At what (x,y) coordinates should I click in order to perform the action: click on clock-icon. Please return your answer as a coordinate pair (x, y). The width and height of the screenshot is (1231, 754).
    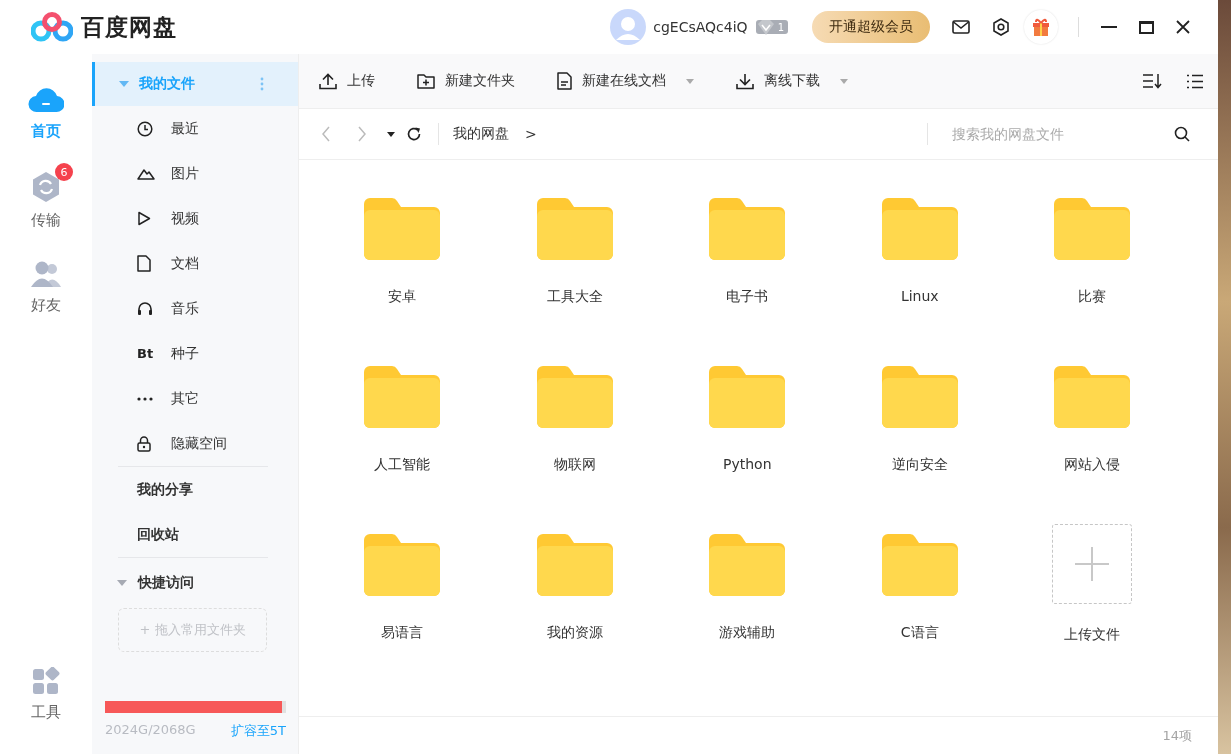
    Looking at the image, I should click on (145, 128).